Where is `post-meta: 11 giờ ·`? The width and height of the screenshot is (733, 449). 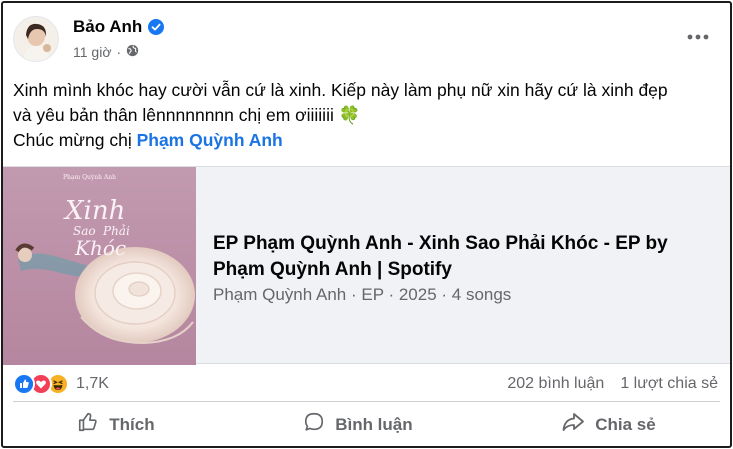
post-meta: 11 giờ · is located at coordinates (106, 52).